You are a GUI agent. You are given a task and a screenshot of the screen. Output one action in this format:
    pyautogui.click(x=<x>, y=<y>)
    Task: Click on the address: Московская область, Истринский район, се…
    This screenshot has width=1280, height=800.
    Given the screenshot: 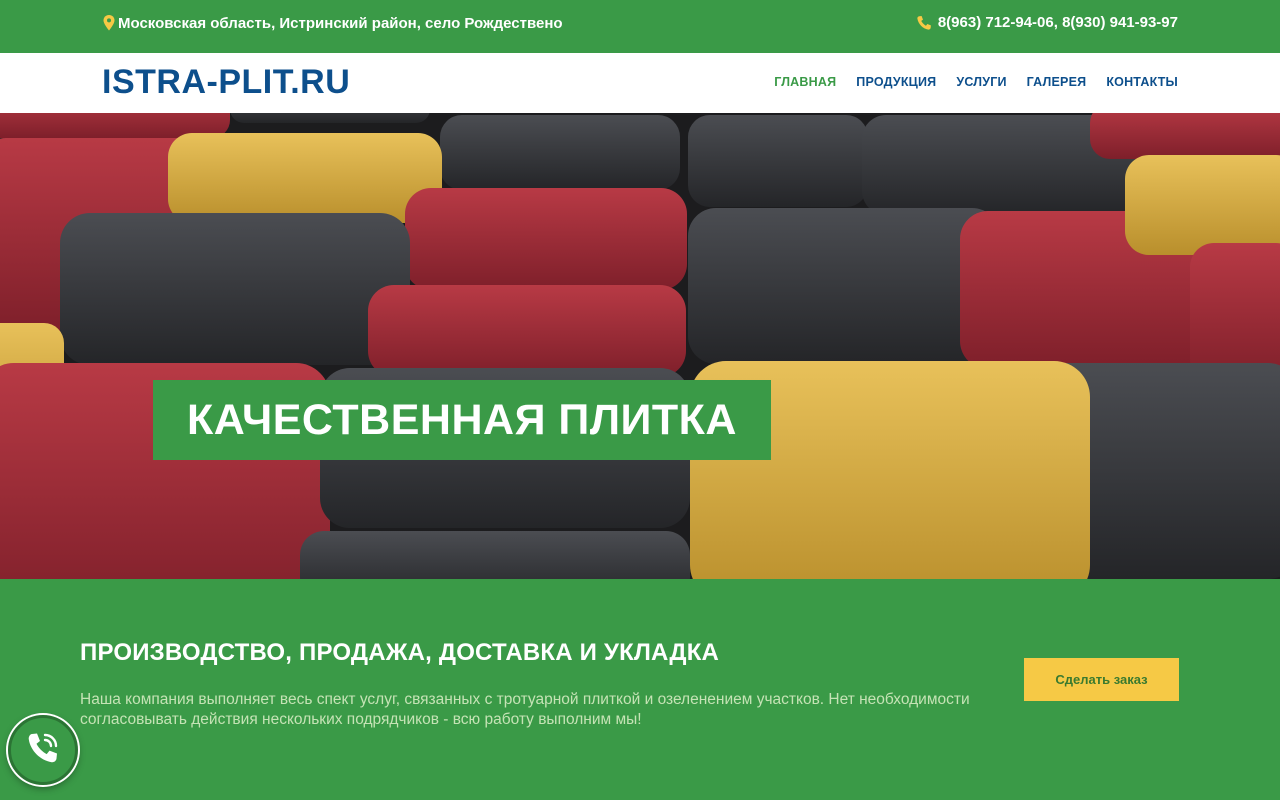 What is the action you would take?
    pyautogui.click(x=332, y=23)
    